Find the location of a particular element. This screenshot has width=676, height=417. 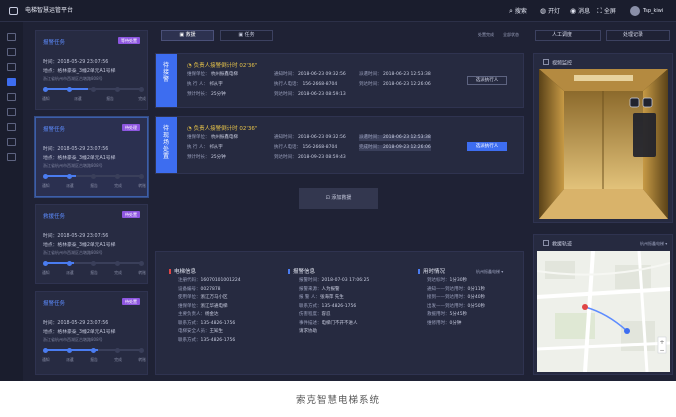

all-status-filter: 全部状态 is located at coordinates (511, 35).